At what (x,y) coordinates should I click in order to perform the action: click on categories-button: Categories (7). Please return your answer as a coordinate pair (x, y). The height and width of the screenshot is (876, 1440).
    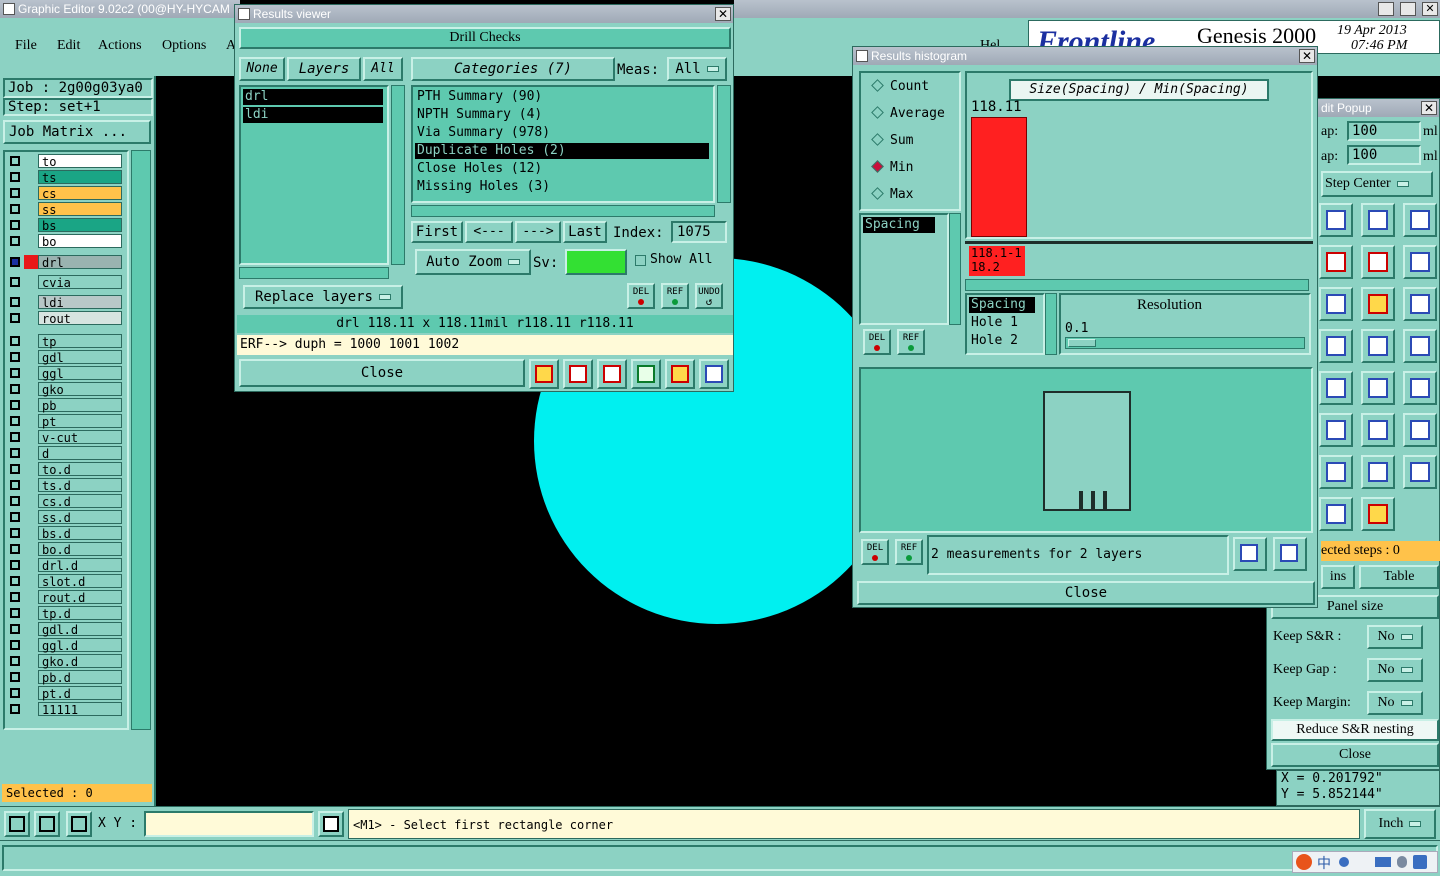
    Looking at the image, I should click on (513, 69).